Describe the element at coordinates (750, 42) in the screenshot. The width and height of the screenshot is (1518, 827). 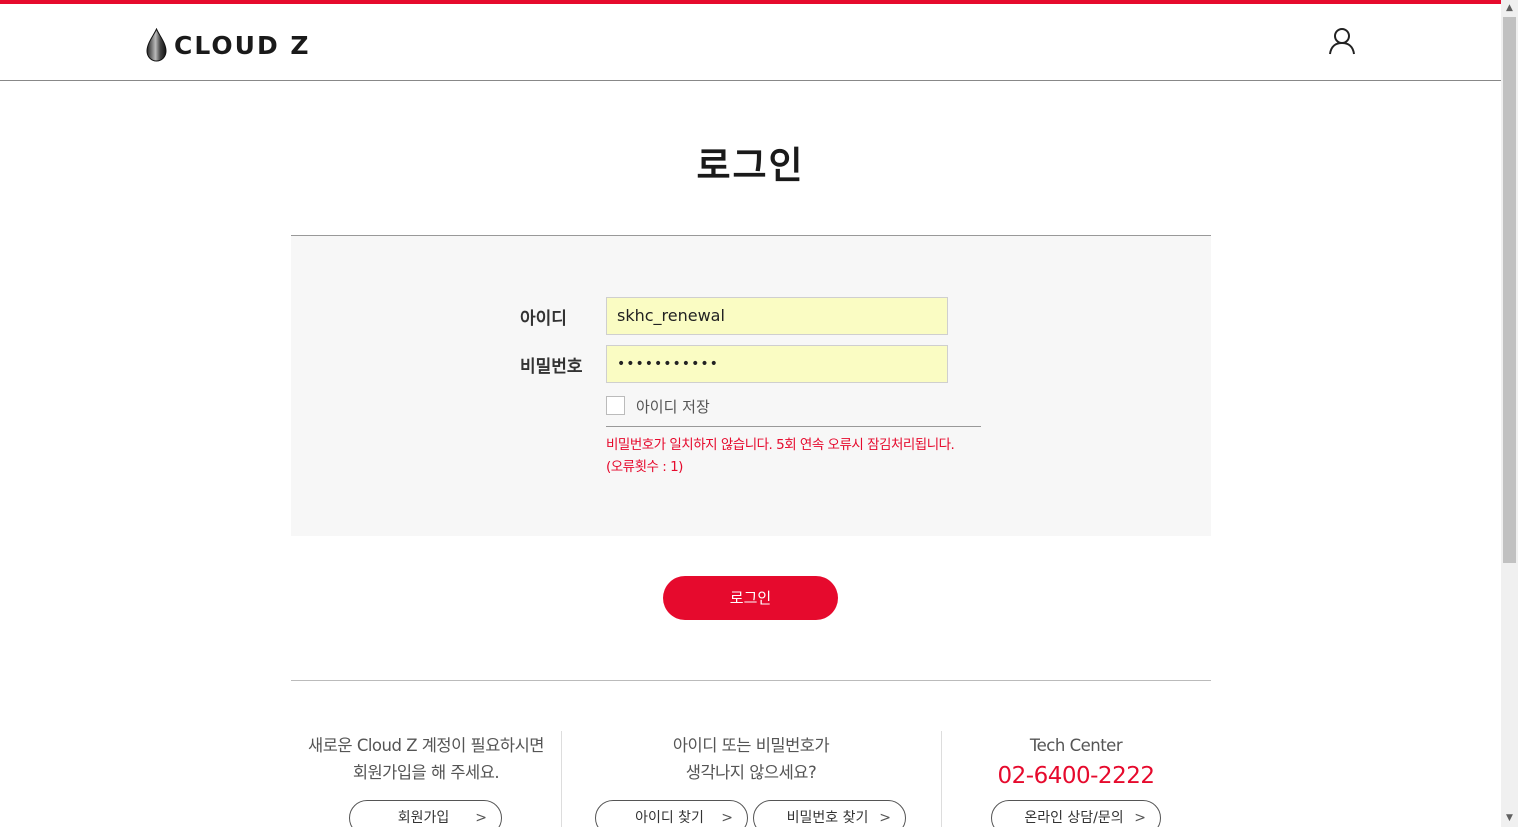
I see `site-header: CLOUD Z` at that location.